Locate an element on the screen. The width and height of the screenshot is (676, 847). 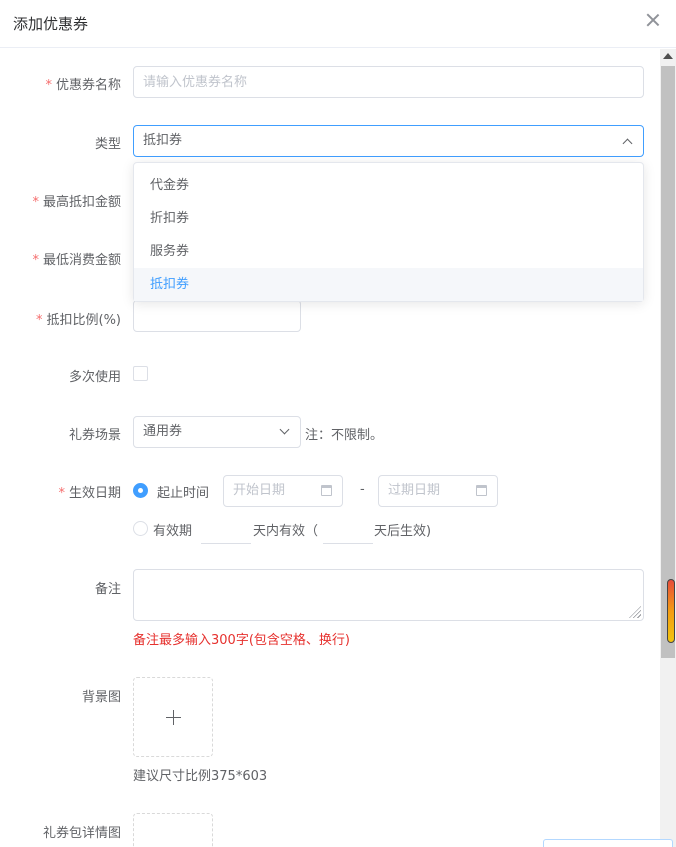
coupon-name-label: * 优惠券名称 is located at coordinates (60, 83).